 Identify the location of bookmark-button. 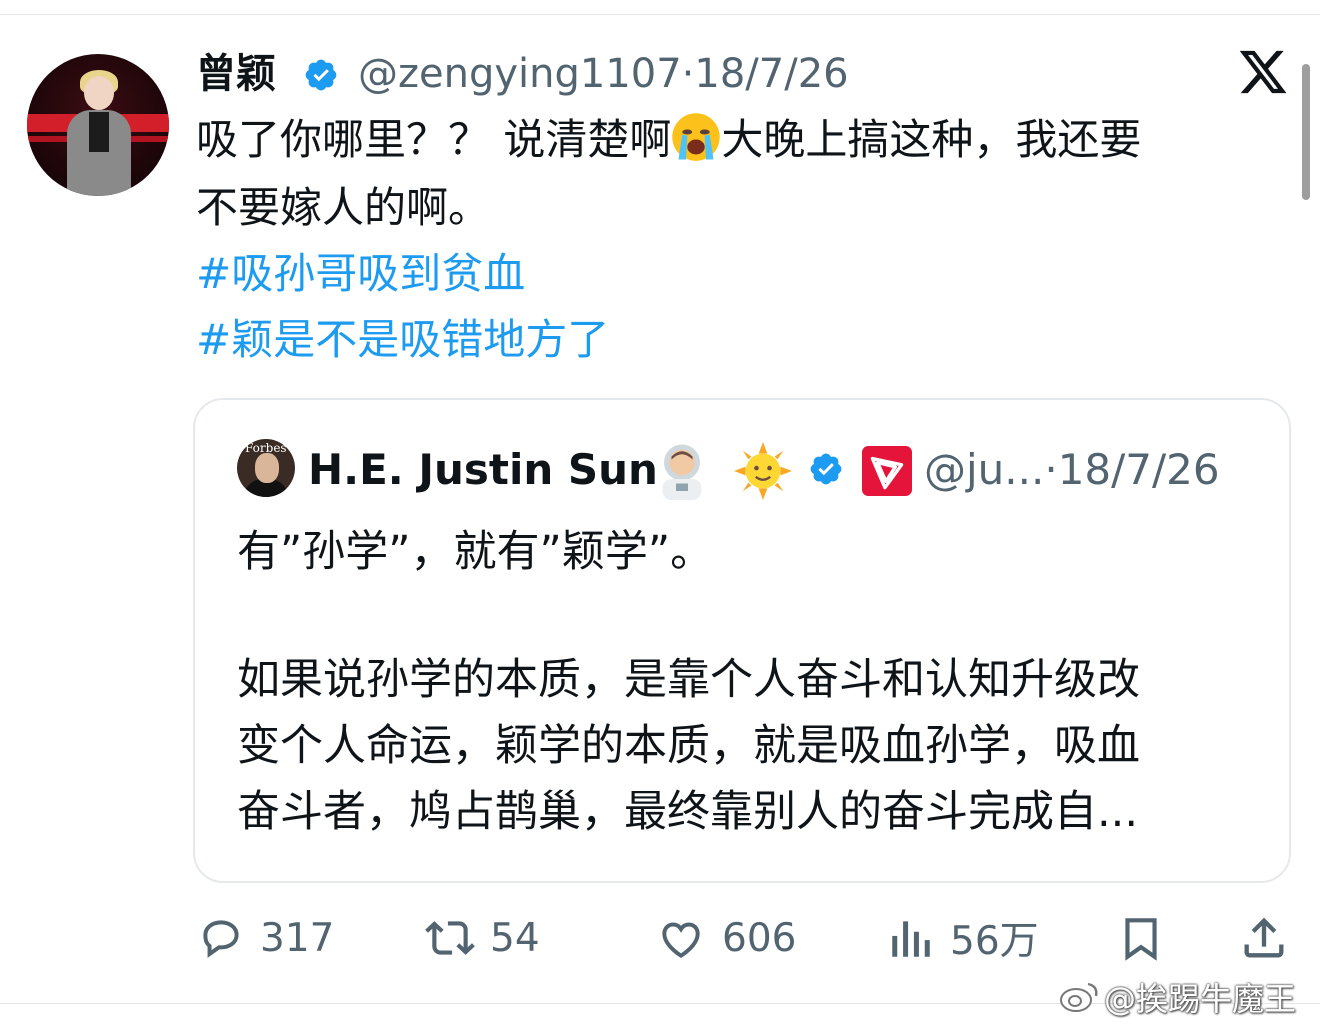
(1141, 938).